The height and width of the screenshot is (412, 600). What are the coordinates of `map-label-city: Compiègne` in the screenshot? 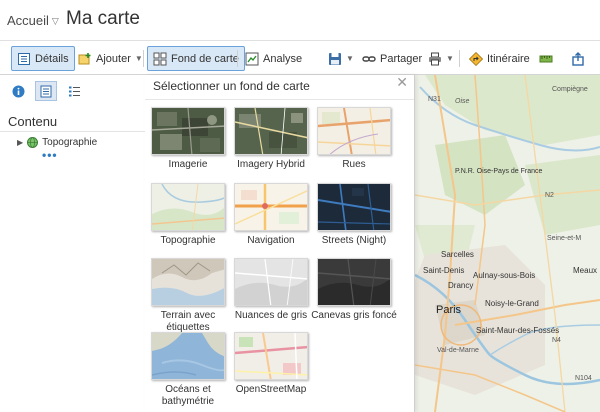 It's located at (570, 89).